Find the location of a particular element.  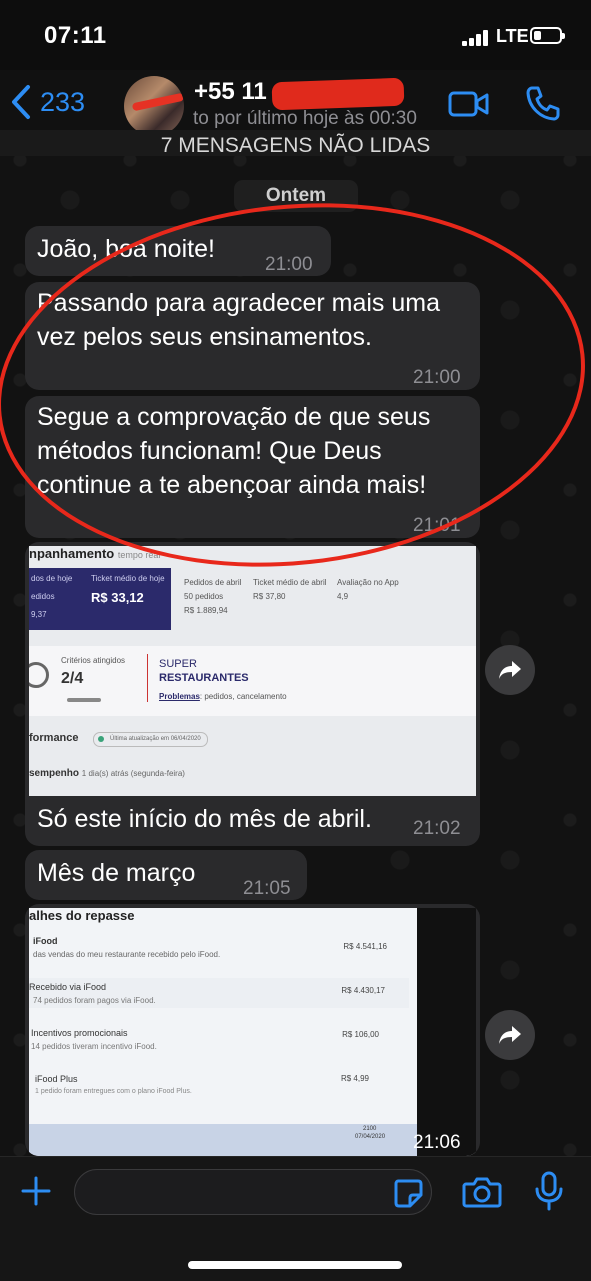

row-value: R$ 4,99 is located at coordinates (354, 1078).